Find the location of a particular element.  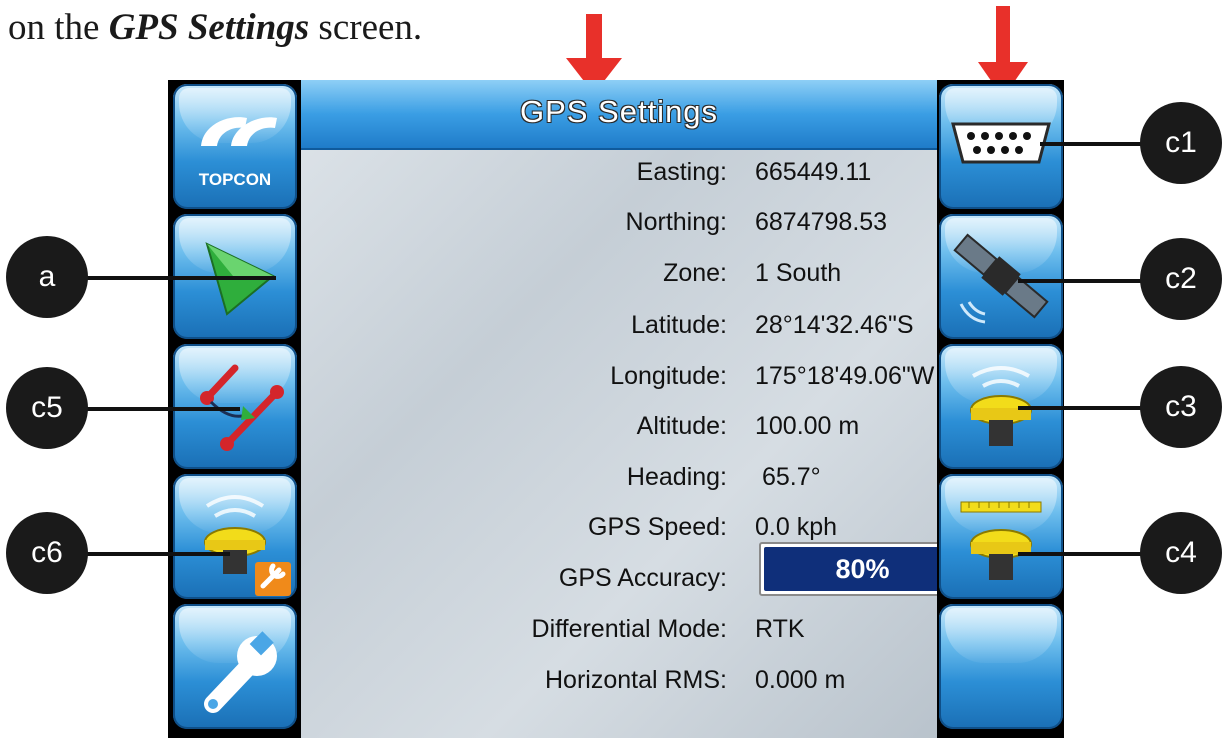

heading-value: 65.7° is located at coordinates (788, 477).